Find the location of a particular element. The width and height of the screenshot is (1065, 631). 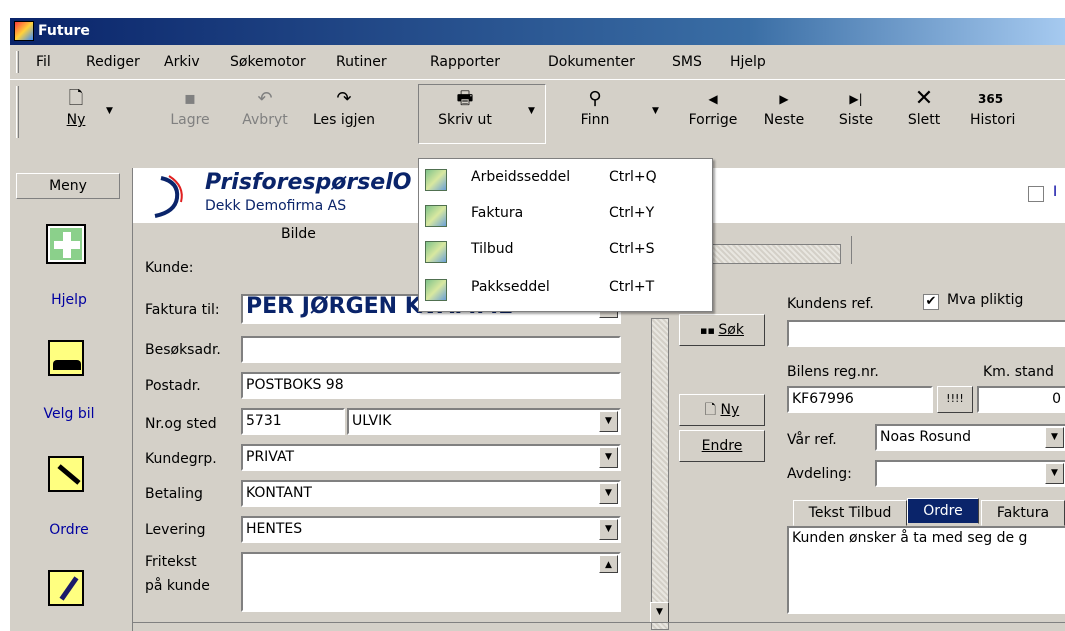

print-menu-item-arbeidsseddel: Arbeidsseddel Ctrl+Q is located at coordinates (565, 180).